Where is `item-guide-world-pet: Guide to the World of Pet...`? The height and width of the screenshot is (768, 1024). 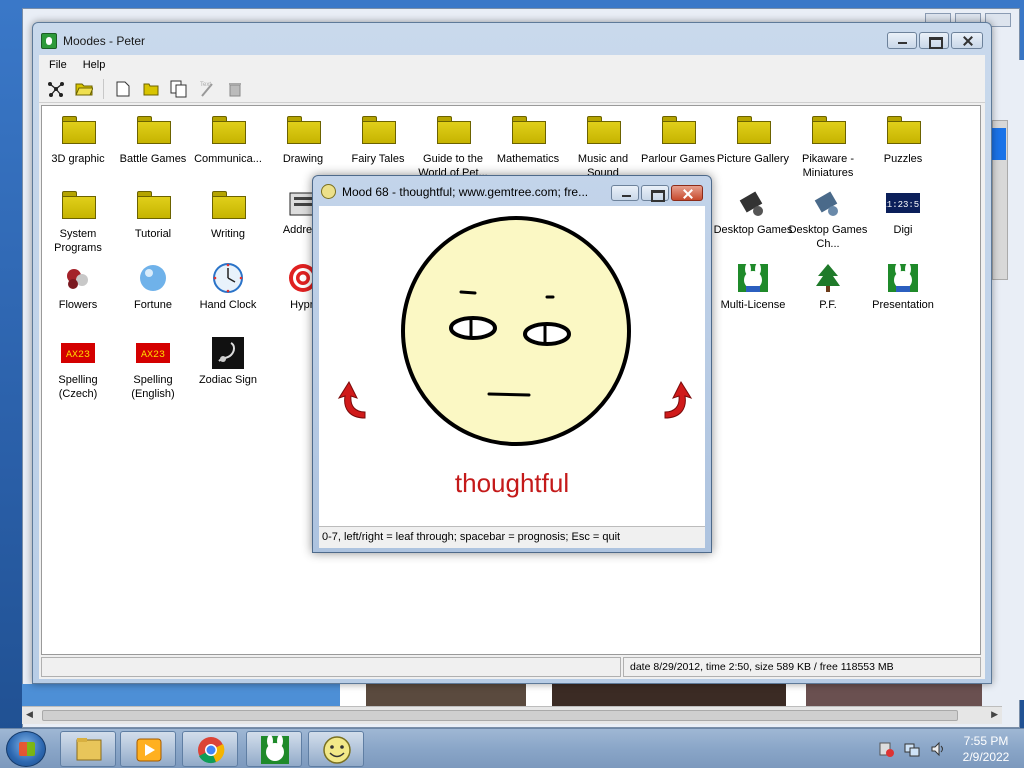
item-guide-world-pet: Guide to the World of Pet... is located at coordinates (453, 146).